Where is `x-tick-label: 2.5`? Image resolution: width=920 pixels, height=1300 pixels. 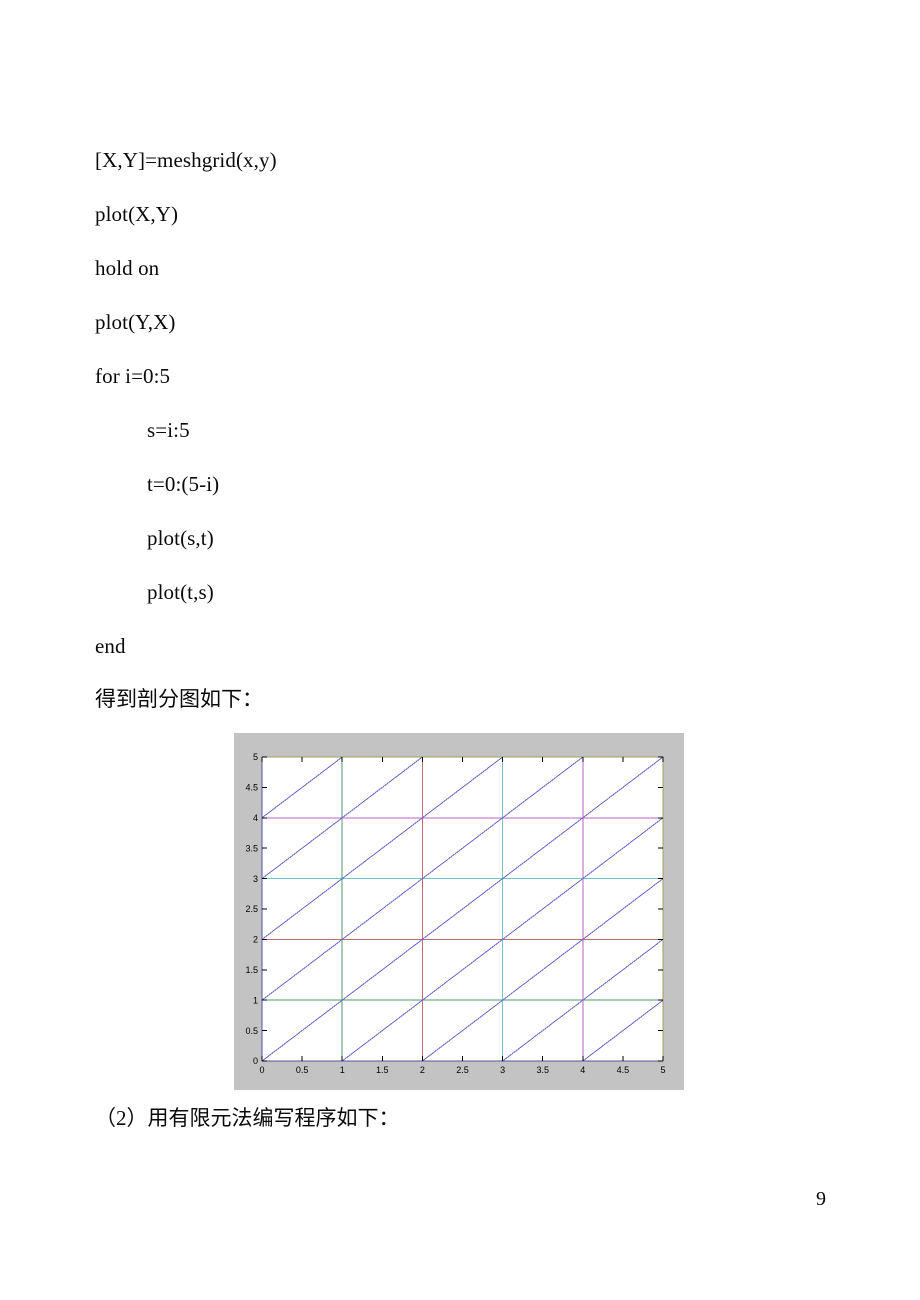
x-tick-label: 2.5 is located at coordinates (462, 1070).